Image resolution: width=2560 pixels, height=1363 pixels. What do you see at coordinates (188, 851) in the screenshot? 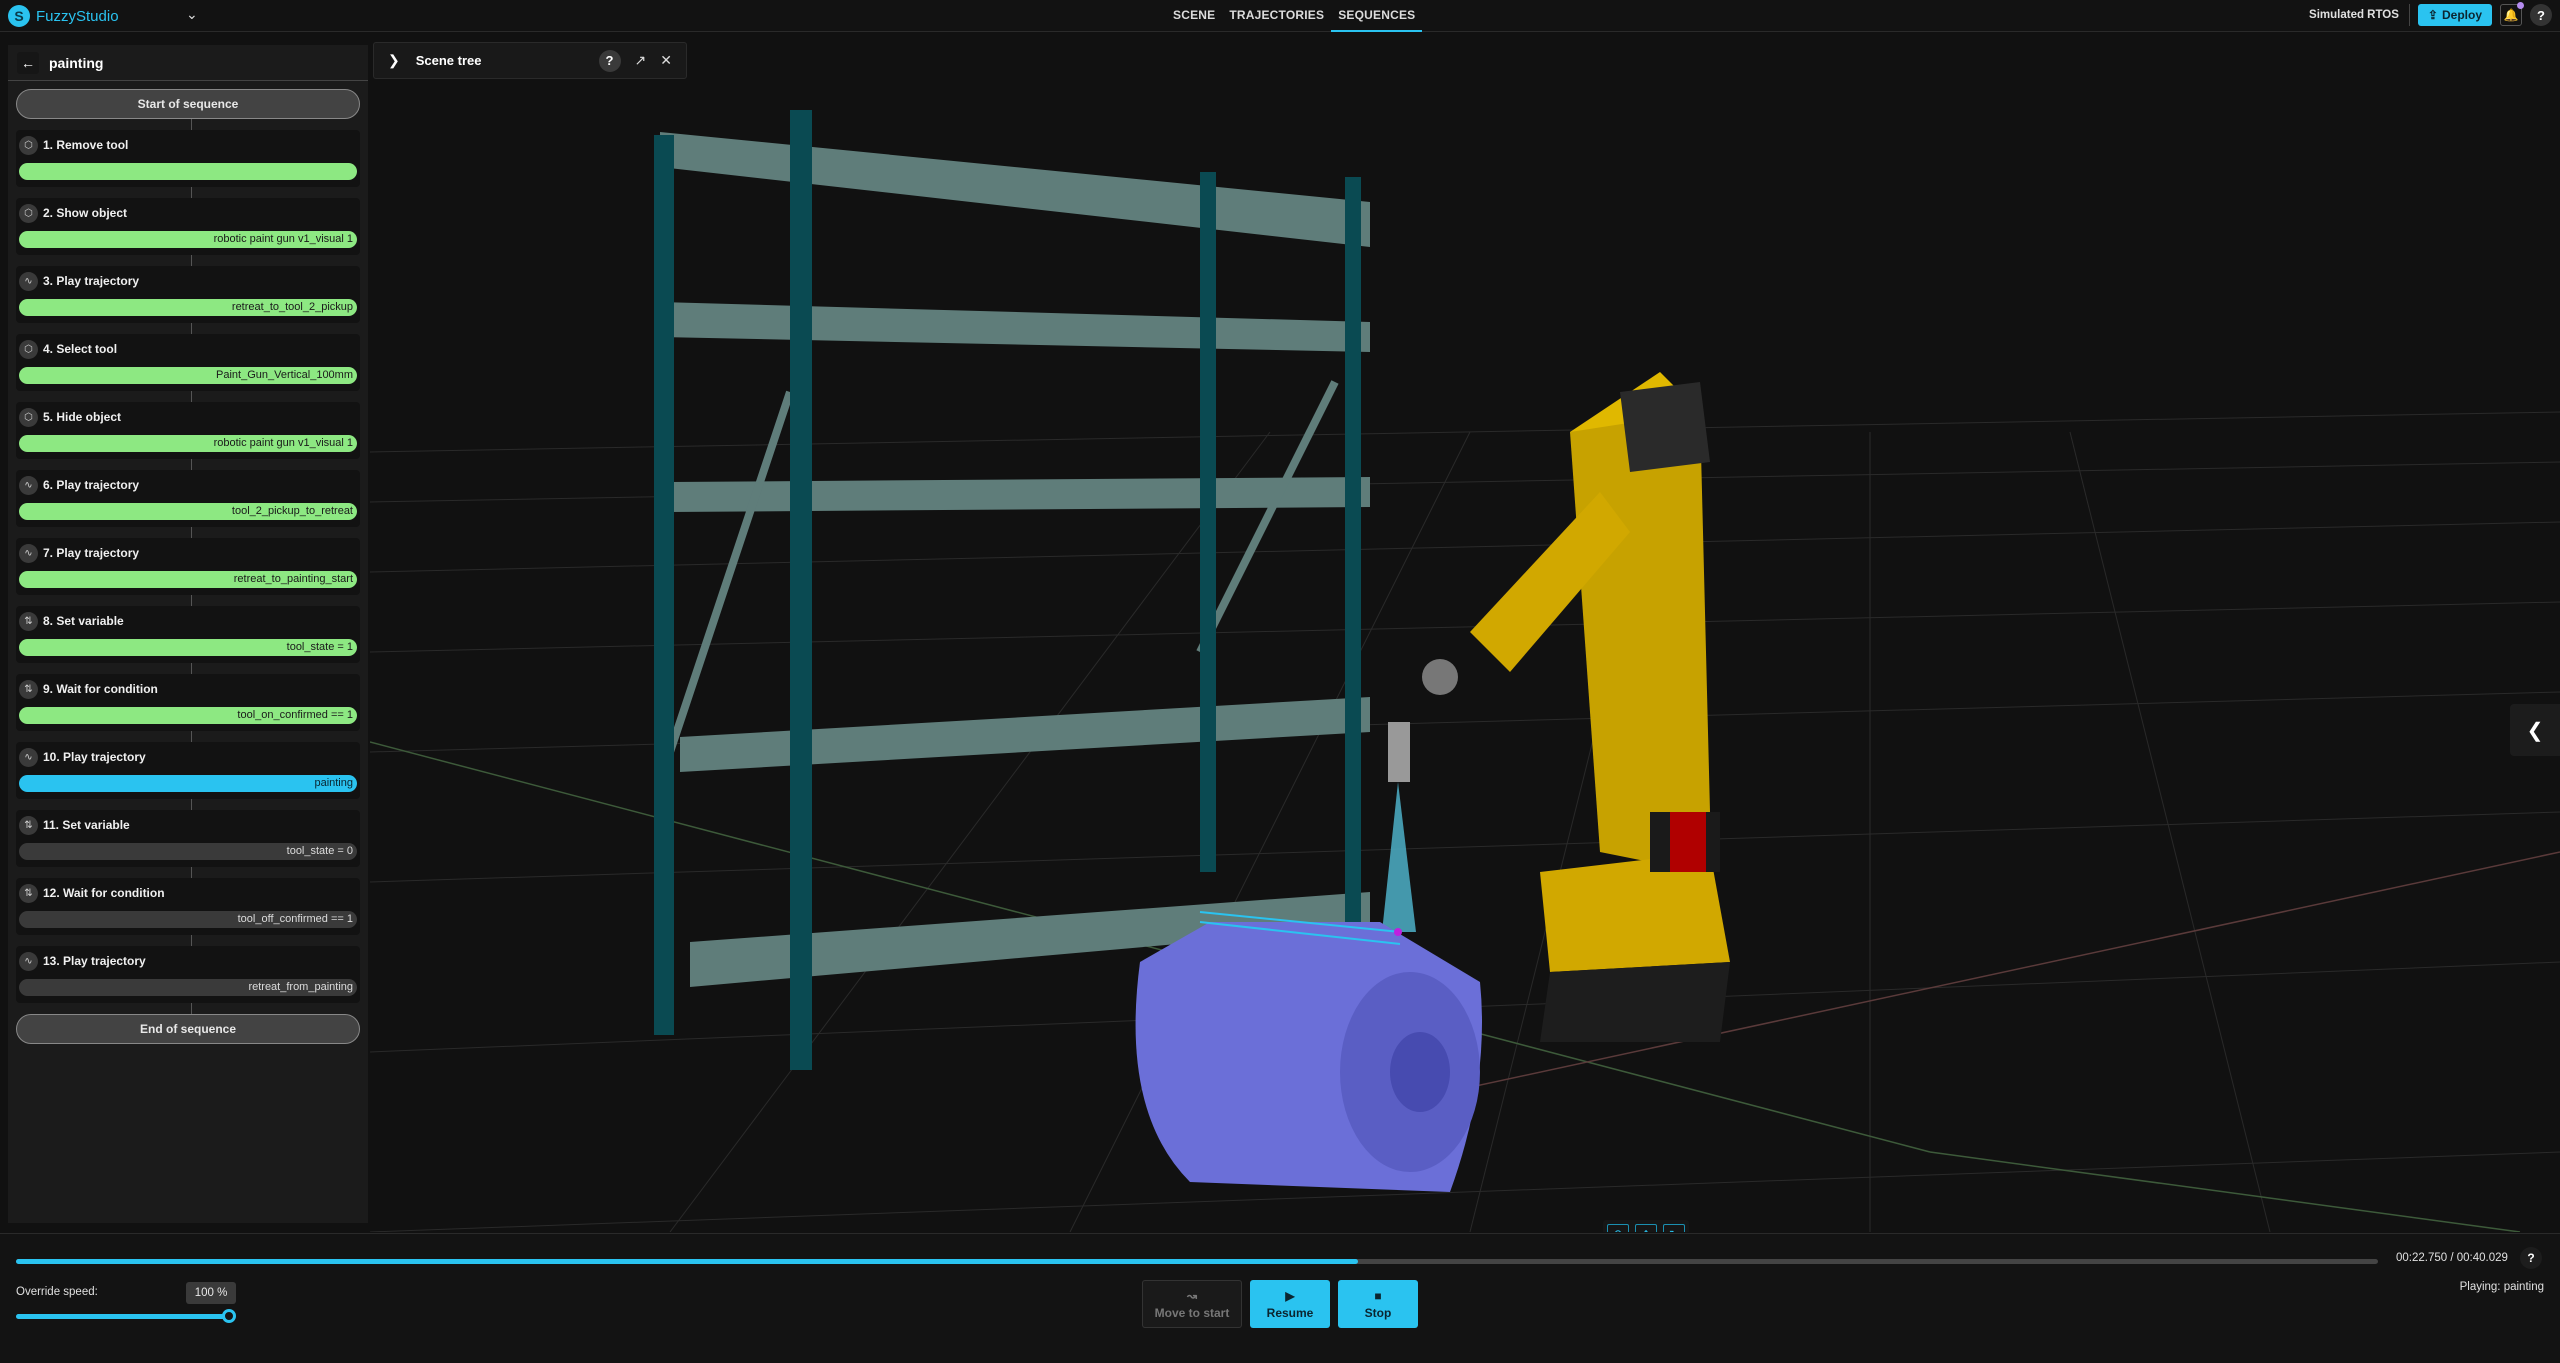
I see `step-progress-bar: tool_state = 0` at bounding box center [188, 851].